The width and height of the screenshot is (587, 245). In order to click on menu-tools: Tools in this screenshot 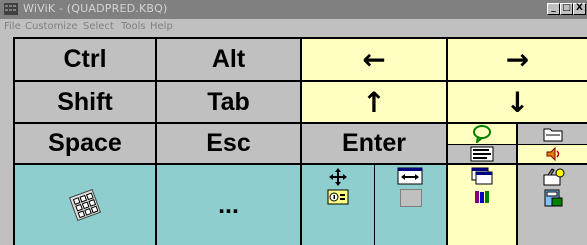, I will do `click(133, 26)`.